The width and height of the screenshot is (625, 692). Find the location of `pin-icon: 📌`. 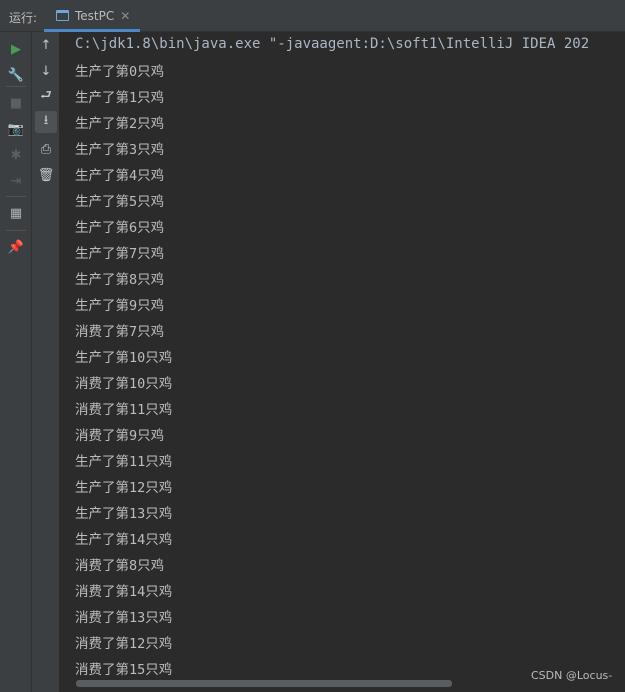

pin-icon: 📌 is located at coordinates (16, 247).